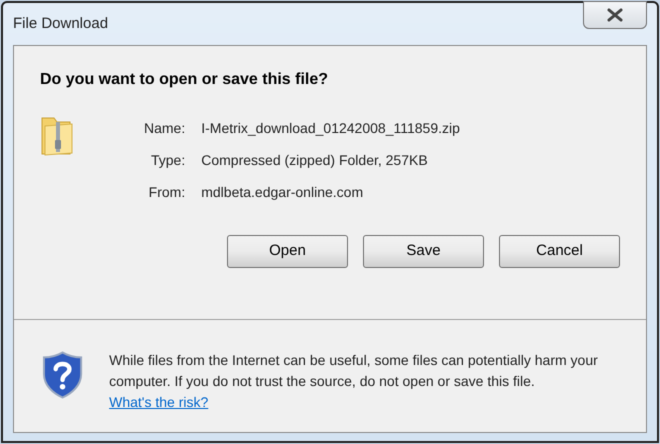 This screenshot has width=660, height=444. Describe the element at coordinates (354, 381) in the screenshot. I see `security-warning: While files from the Internet can be useful, some files can potentially harm your computer. If you do not trust the source, do not open or save this file. What's the risk?` at that location.